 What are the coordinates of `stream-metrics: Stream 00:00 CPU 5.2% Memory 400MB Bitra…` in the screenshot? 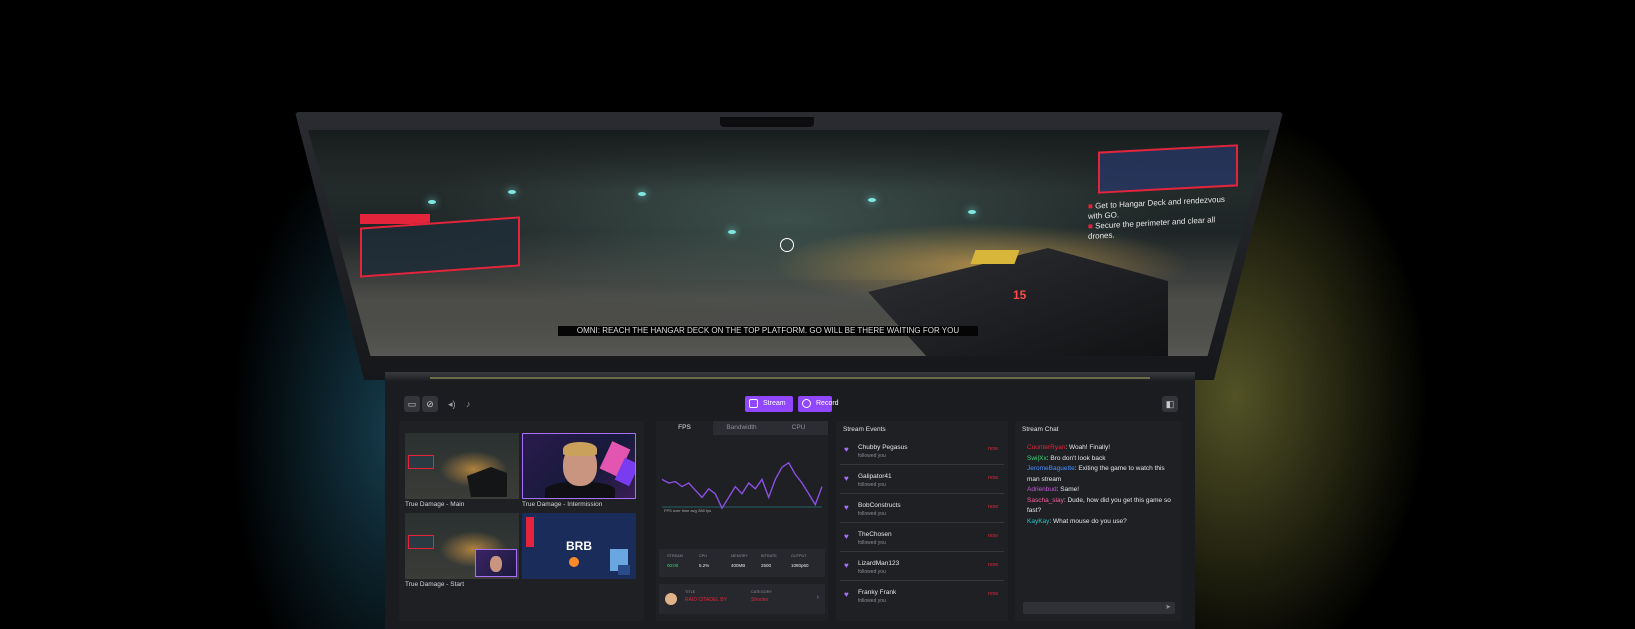 It's located at (742, 563).